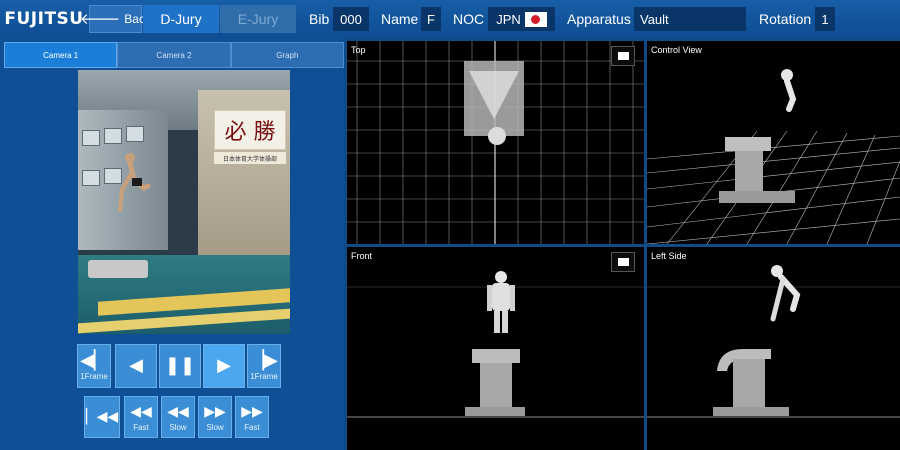 The image size is (900, 450). Describe the element at coordinates (469, 19) in the screenshot. I see `noc-label: NOC` at that location.